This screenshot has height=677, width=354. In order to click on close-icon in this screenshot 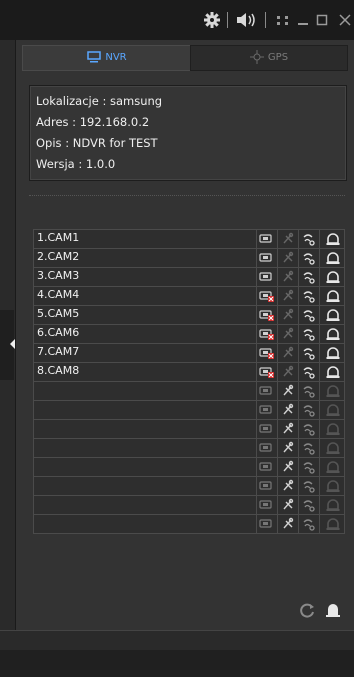, I will do `click(345, 20)`.